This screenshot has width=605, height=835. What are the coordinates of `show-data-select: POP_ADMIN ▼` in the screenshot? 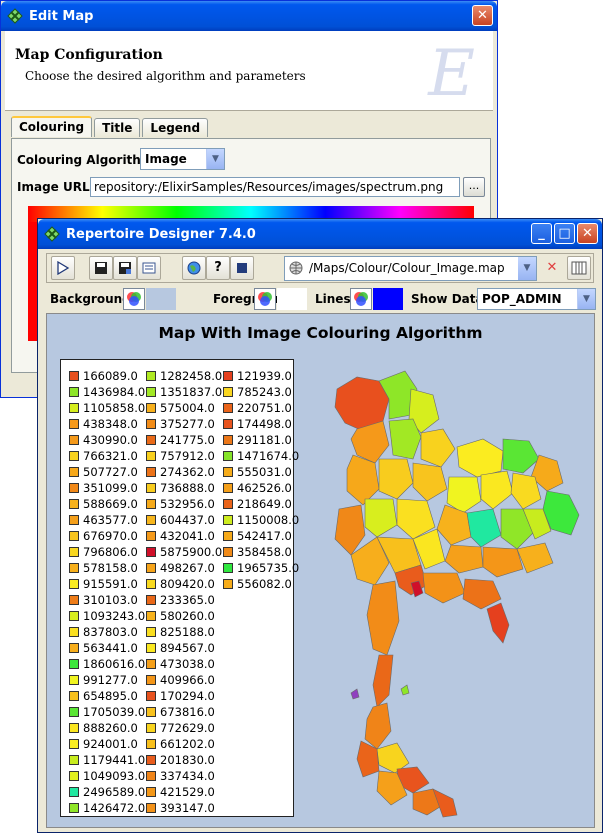 It's located at (536, 299).